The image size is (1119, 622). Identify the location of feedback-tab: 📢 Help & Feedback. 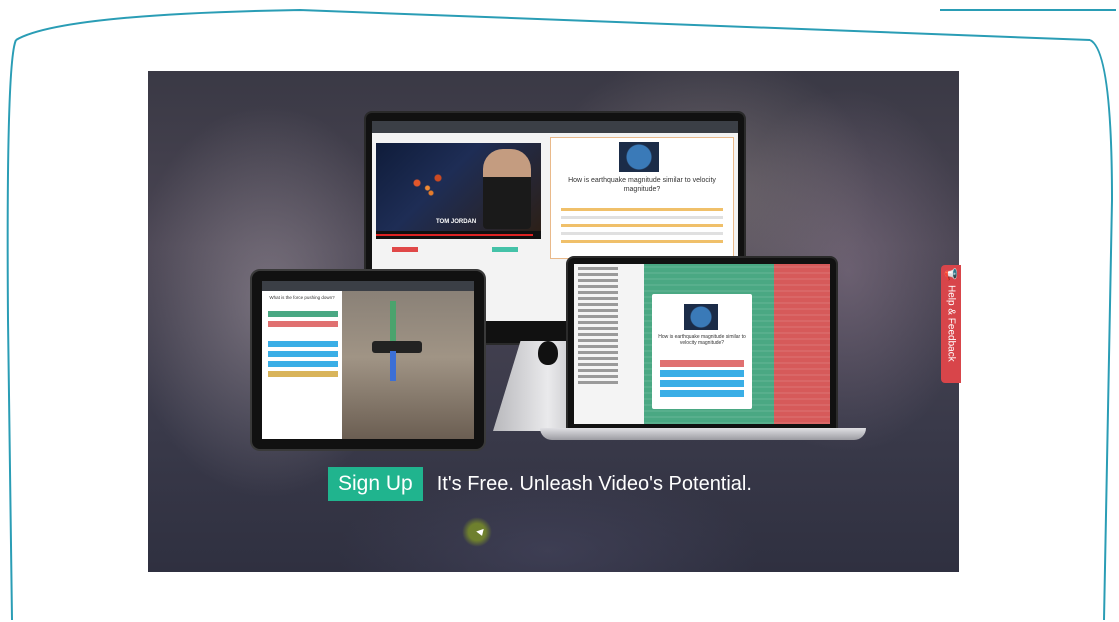
(951, 324).